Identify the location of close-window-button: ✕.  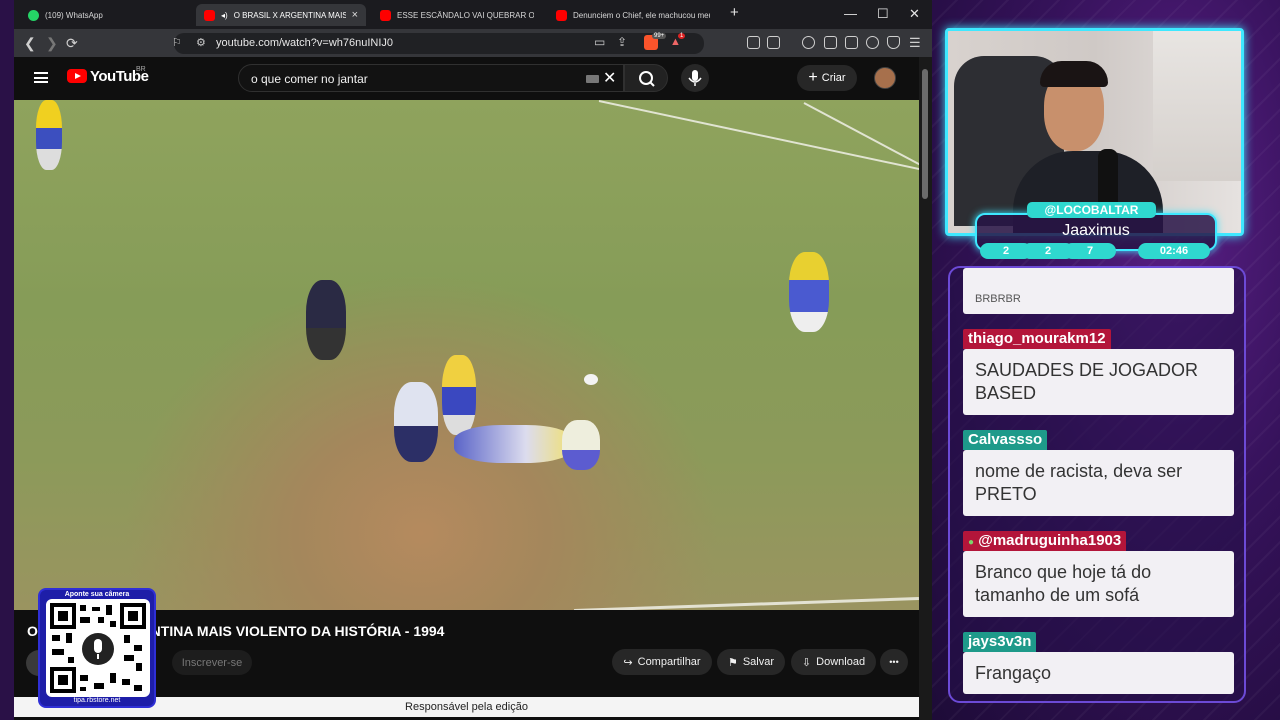
(914, 14).